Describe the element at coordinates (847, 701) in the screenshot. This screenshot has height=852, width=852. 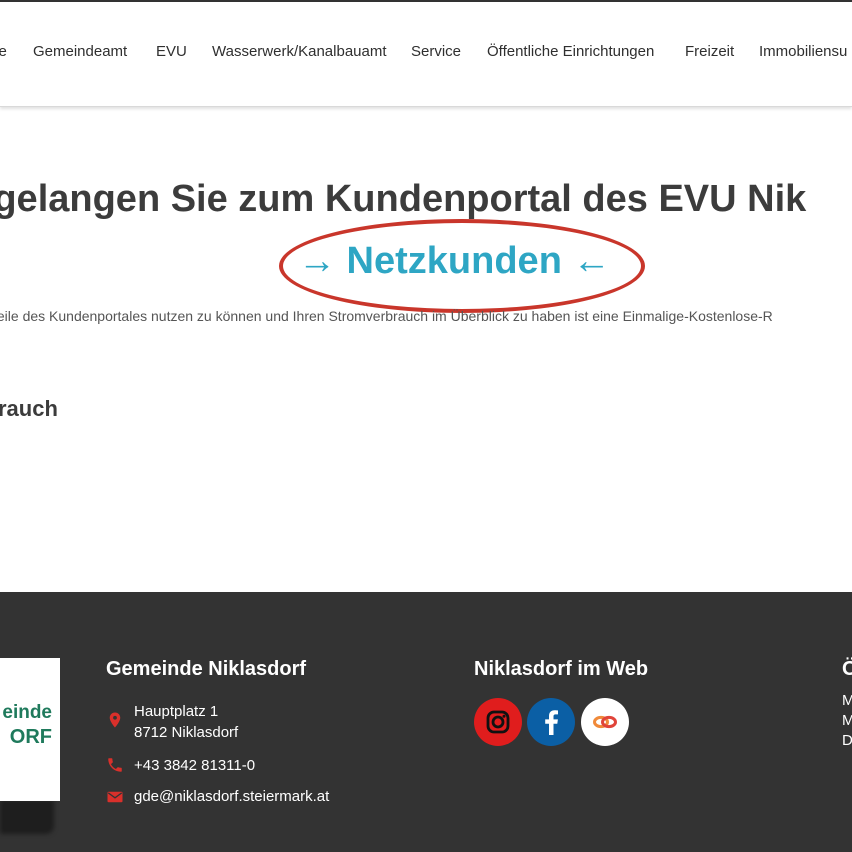
I see `footer-right-line-1: M` at that location.